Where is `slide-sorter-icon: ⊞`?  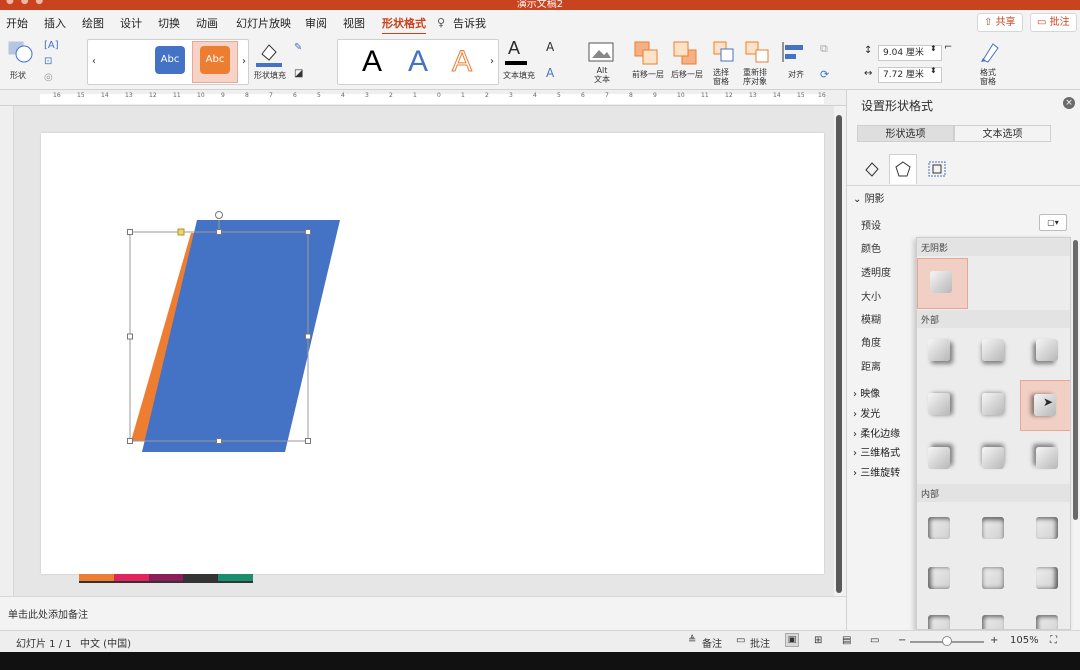
slide-sorter-icon: ⊞ is located at coordinates (818, 640).